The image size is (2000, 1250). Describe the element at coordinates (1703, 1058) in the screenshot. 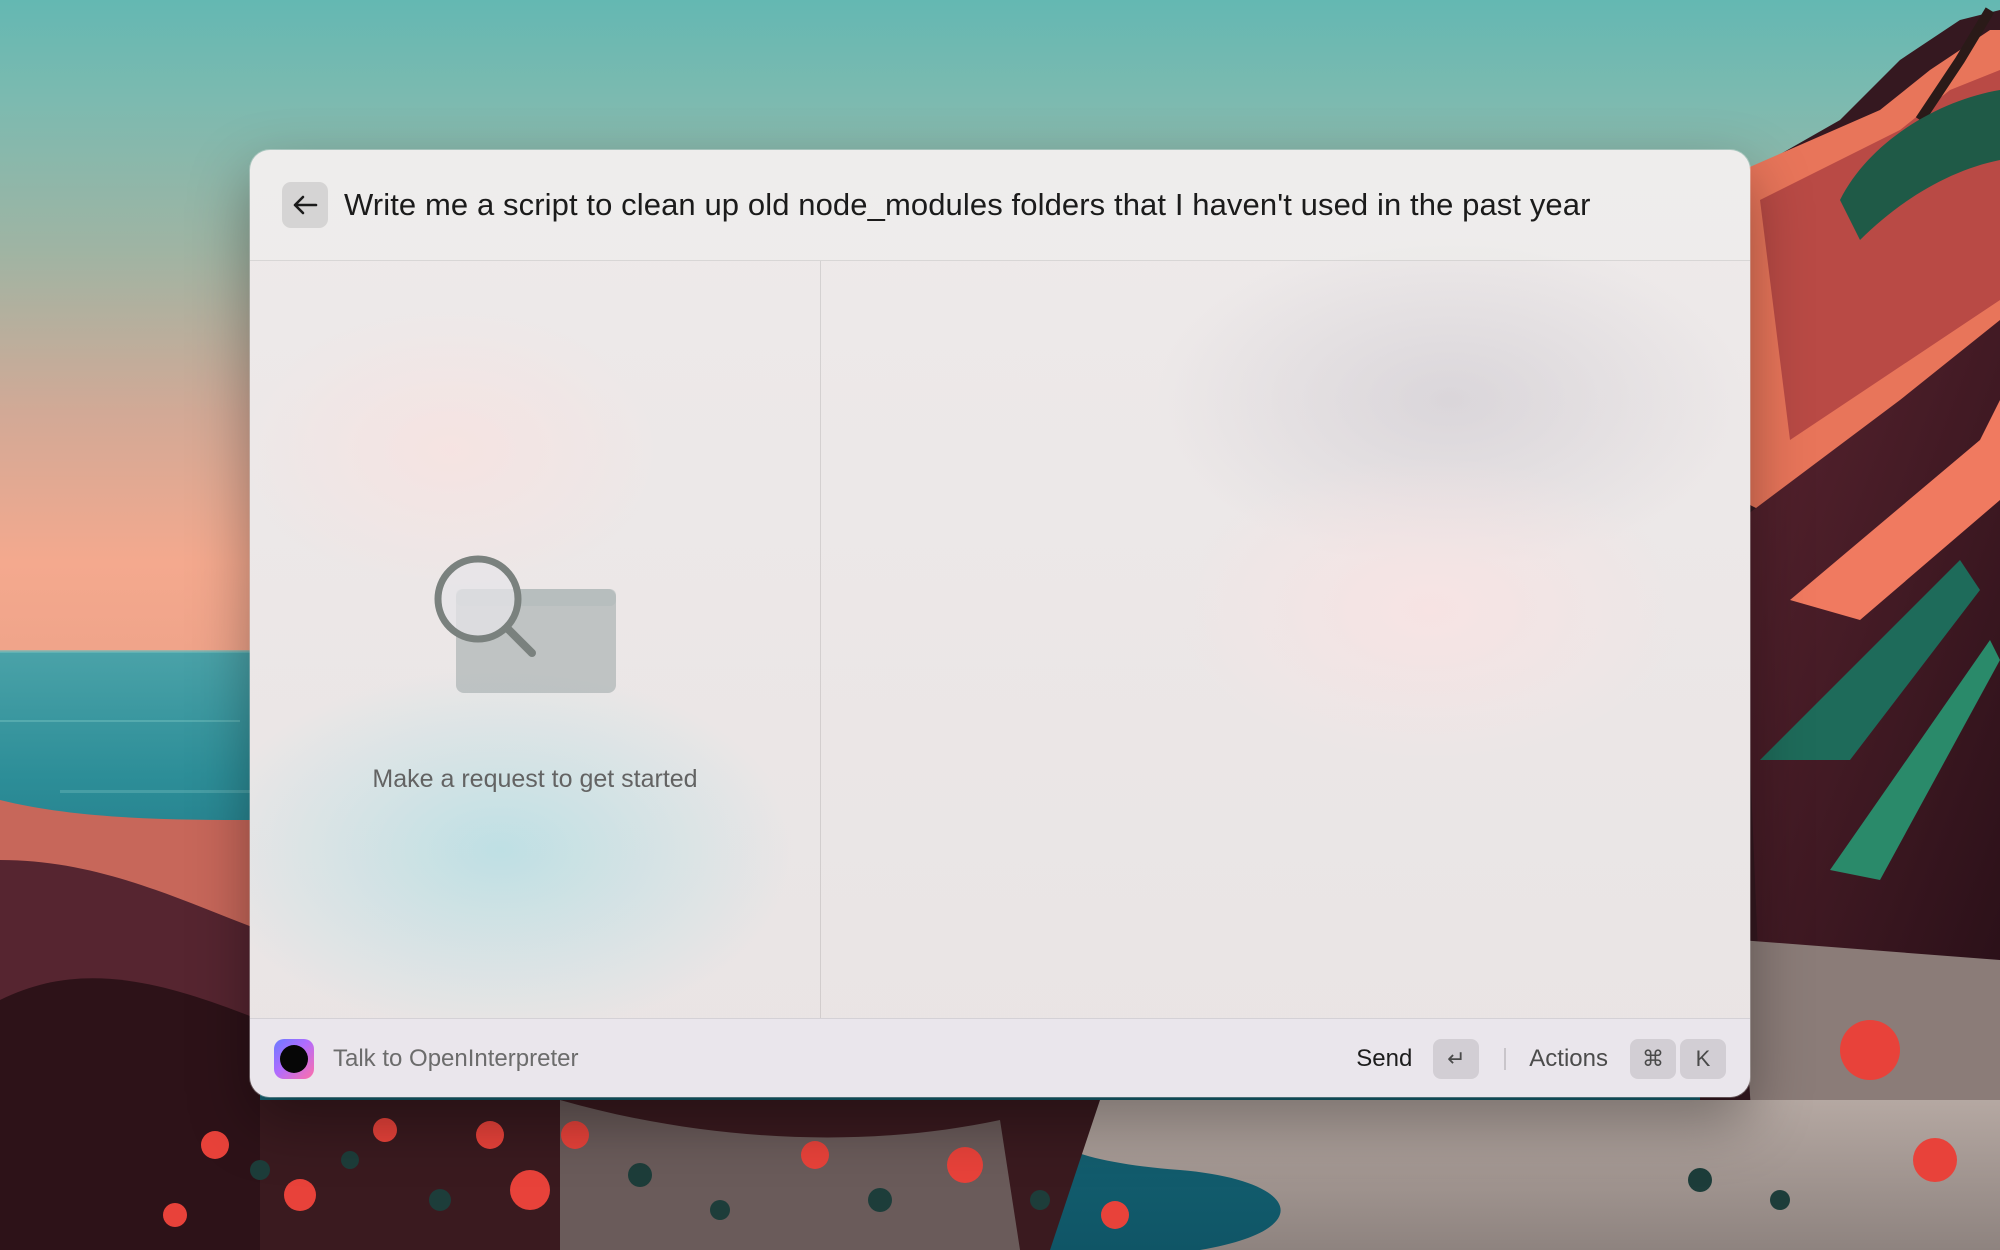

I see `k-key: K` at that location.